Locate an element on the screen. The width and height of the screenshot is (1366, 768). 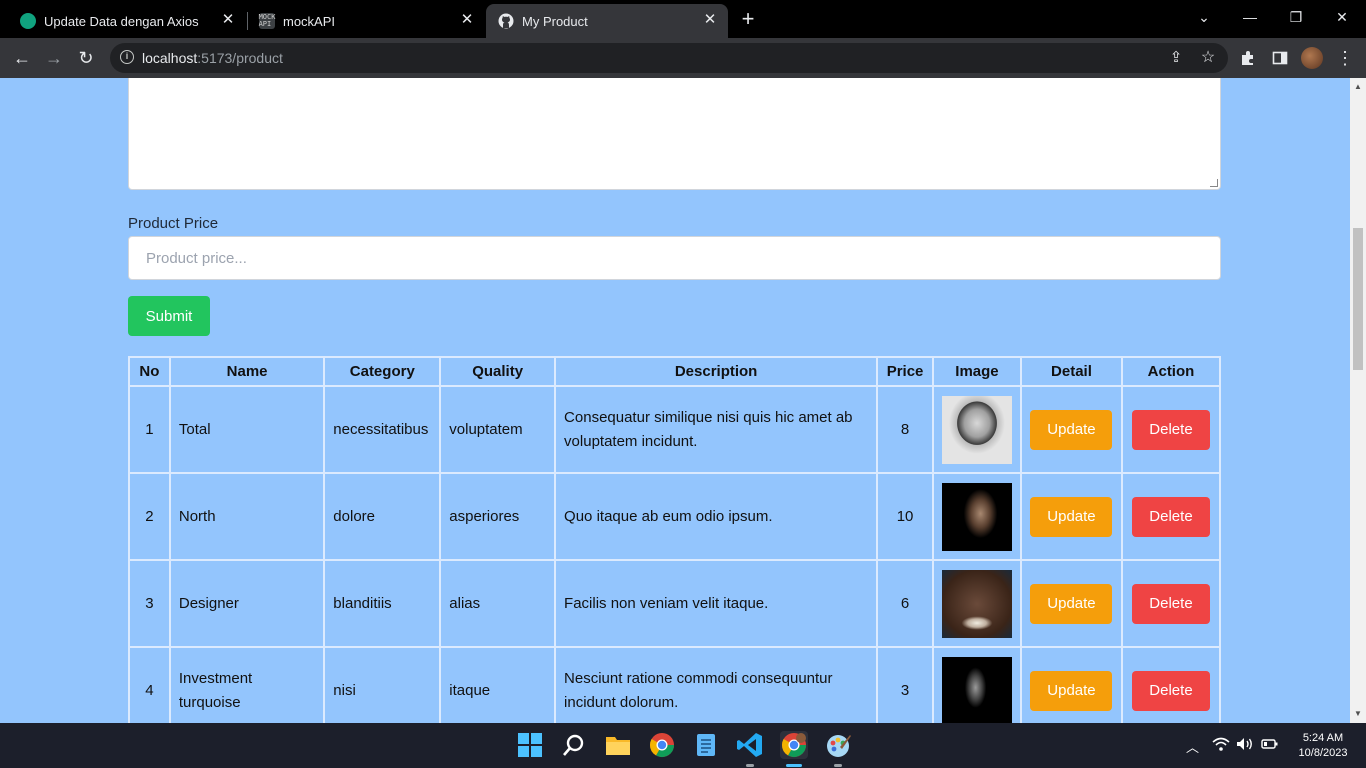
new-tab-icon: + is located at coordinates (748, 20).